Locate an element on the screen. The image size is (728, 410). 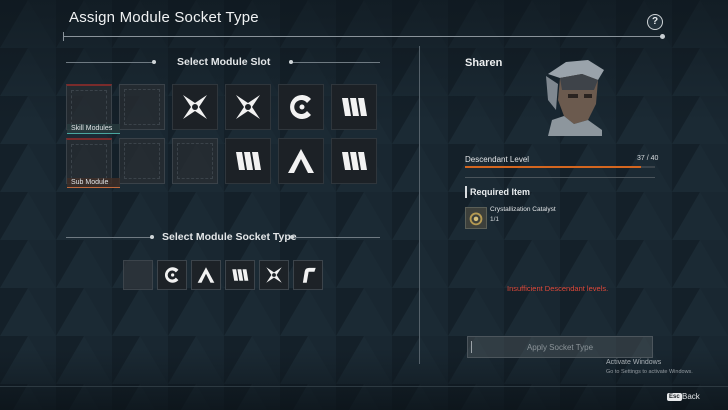
back-button: Back is located at coordinates (691, 396).